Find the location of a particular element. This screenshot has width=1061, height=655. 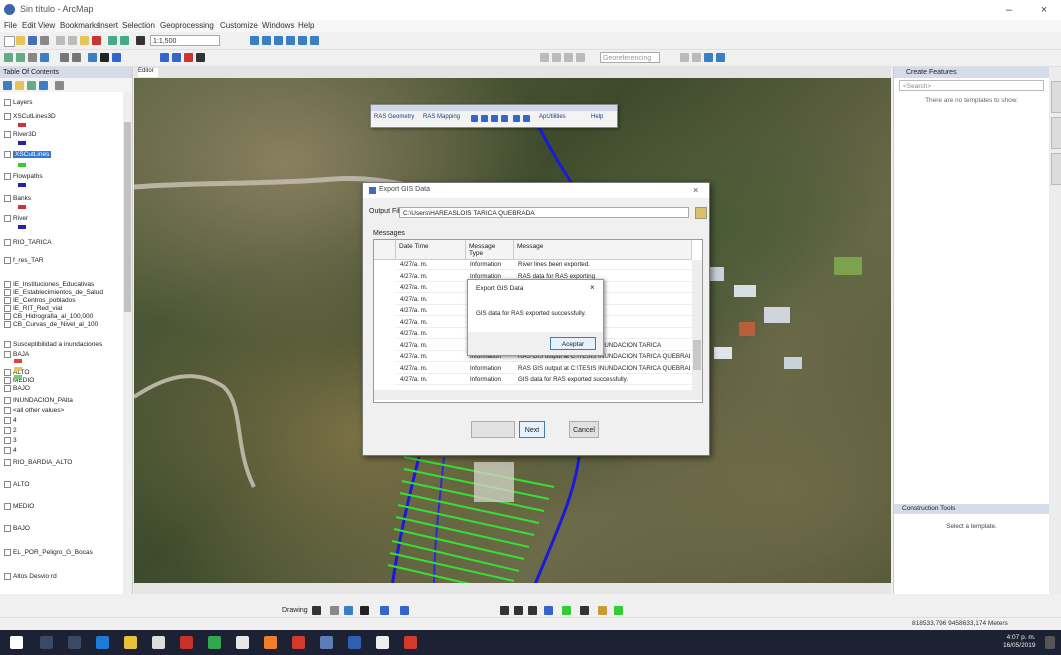

ras-mapping-menu: RAS Mapping is located at coordinates (441, 117).